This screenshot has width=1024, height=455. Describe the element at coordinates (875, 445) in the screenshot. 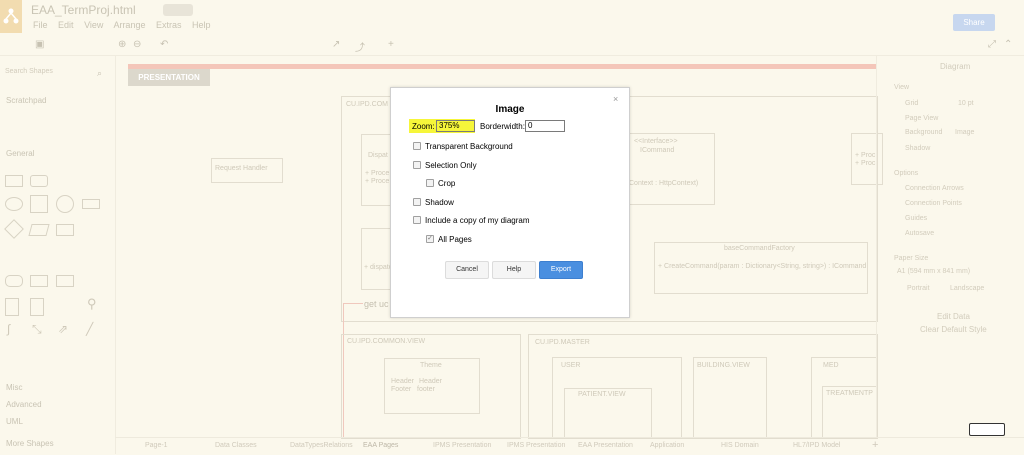

I see `add-page-icon: +` at that location.